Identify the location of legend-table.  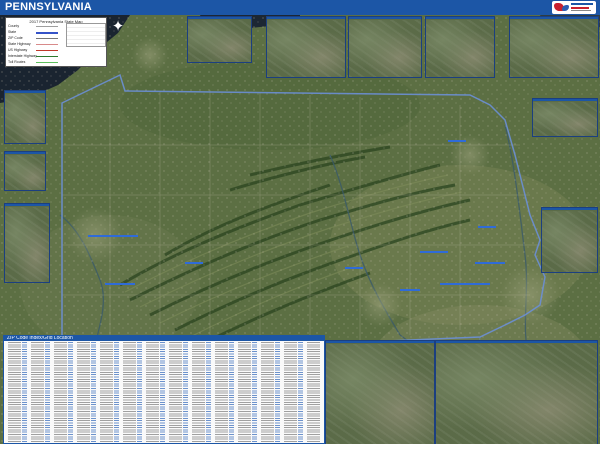
(86, 35).